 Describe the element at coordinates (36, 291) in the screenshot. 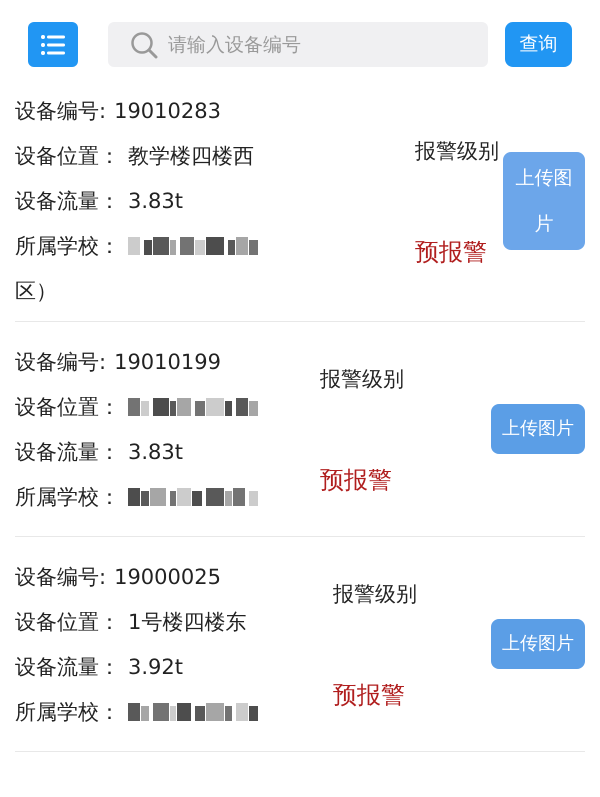

I see `field-value: 区）` at that location.